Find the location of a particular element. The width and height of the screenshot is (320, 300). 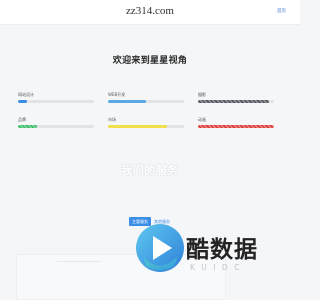

watermark-text: 酷数据 is located at coordinates (222, 250).